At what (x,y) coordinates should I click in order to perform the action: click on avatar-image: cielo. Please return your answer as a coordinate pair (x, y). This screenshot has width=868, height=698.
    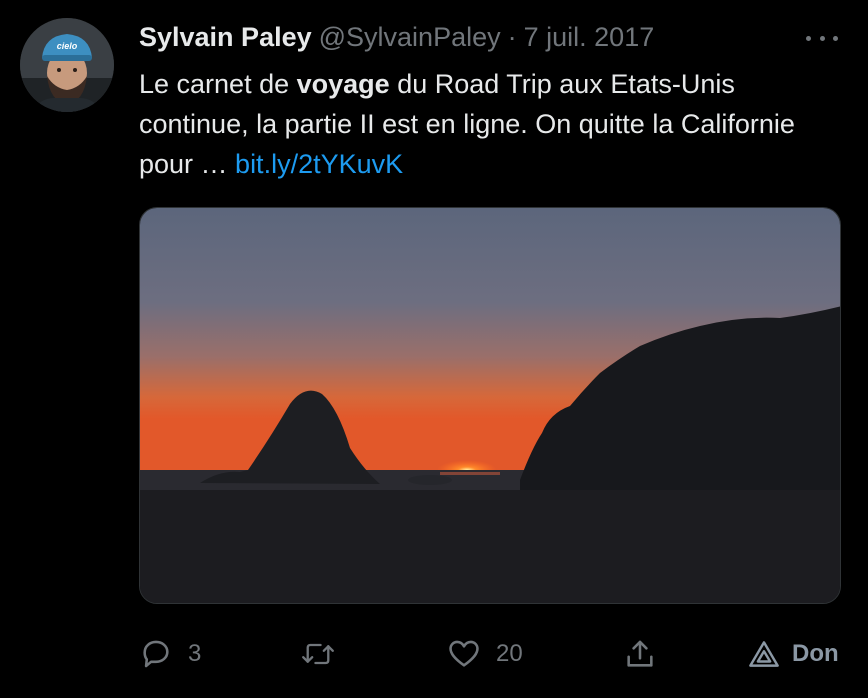
    Looking at the image, I should click on (67, 65).